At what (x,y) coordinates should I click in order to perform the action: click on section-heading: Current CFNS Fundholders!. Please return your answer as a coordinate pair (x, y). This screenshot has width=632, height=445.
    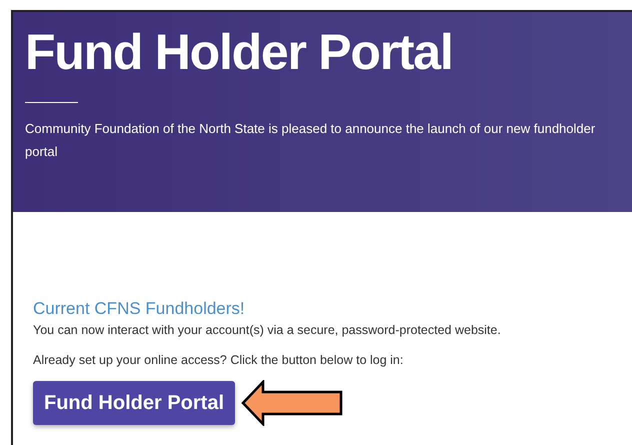
    Looking at the image, I should click on (139, 309).